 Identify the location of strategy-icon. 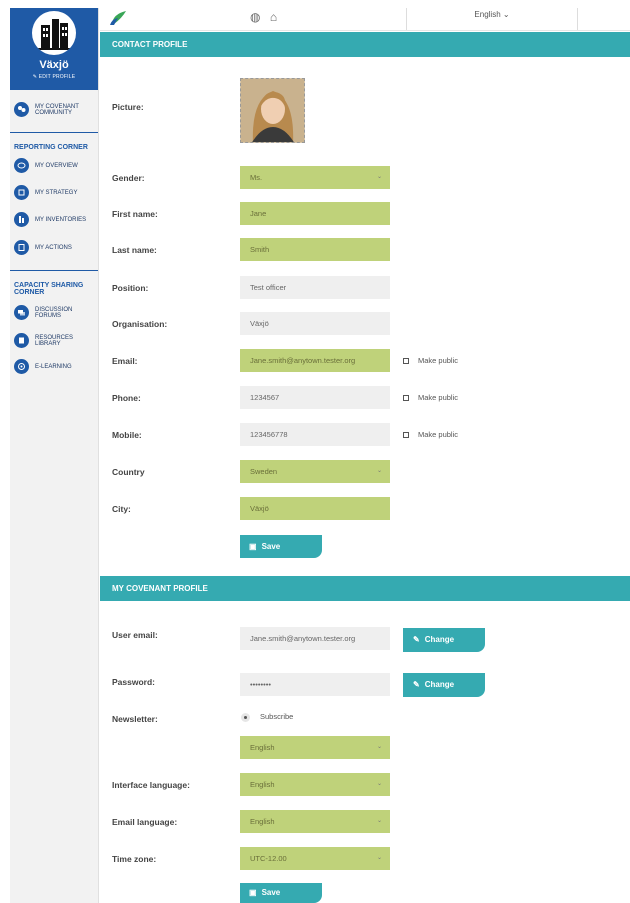
(21, 192).